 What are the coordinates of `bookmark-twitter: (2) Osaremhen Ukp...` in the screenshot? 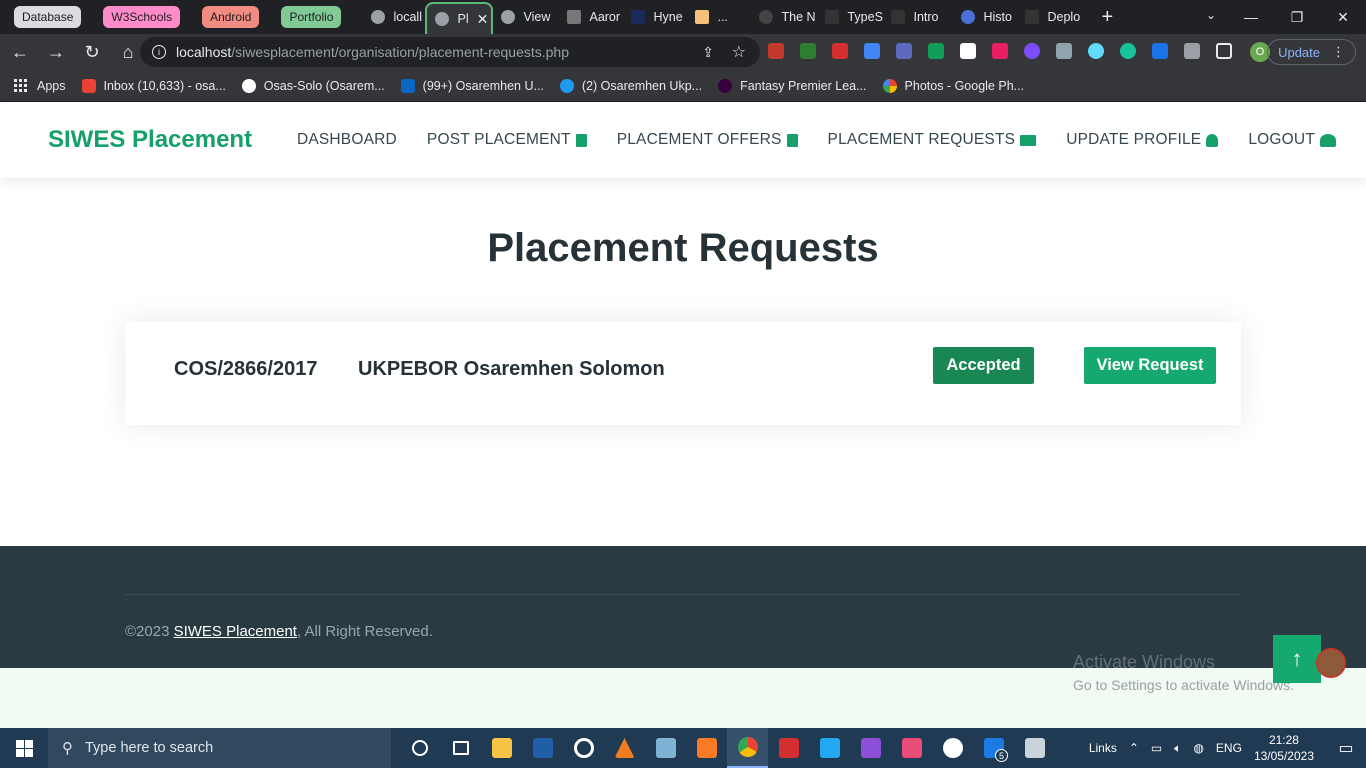 It's located at (631, 85).